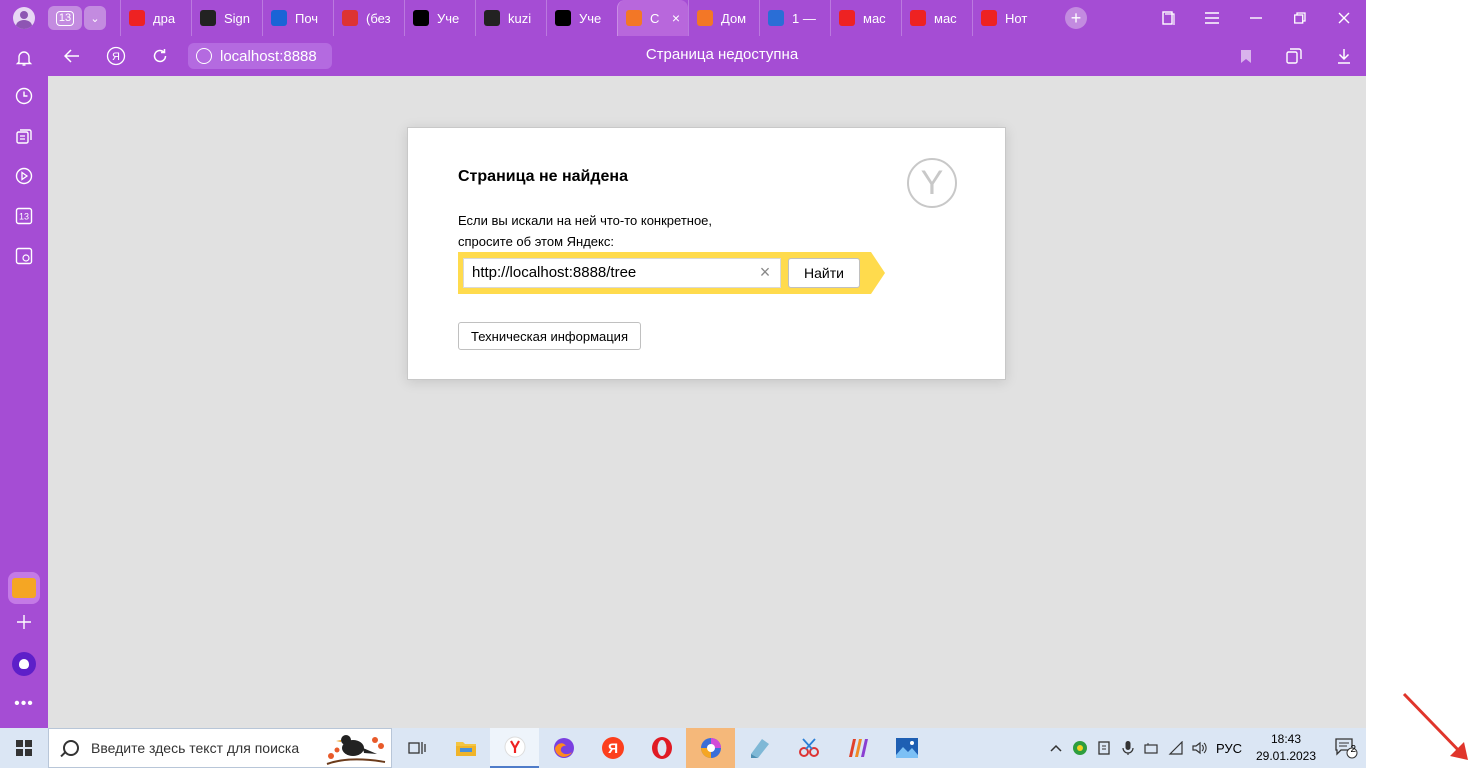 The image size is (1470, 768). I want to click on back-button, so click(72, 56).